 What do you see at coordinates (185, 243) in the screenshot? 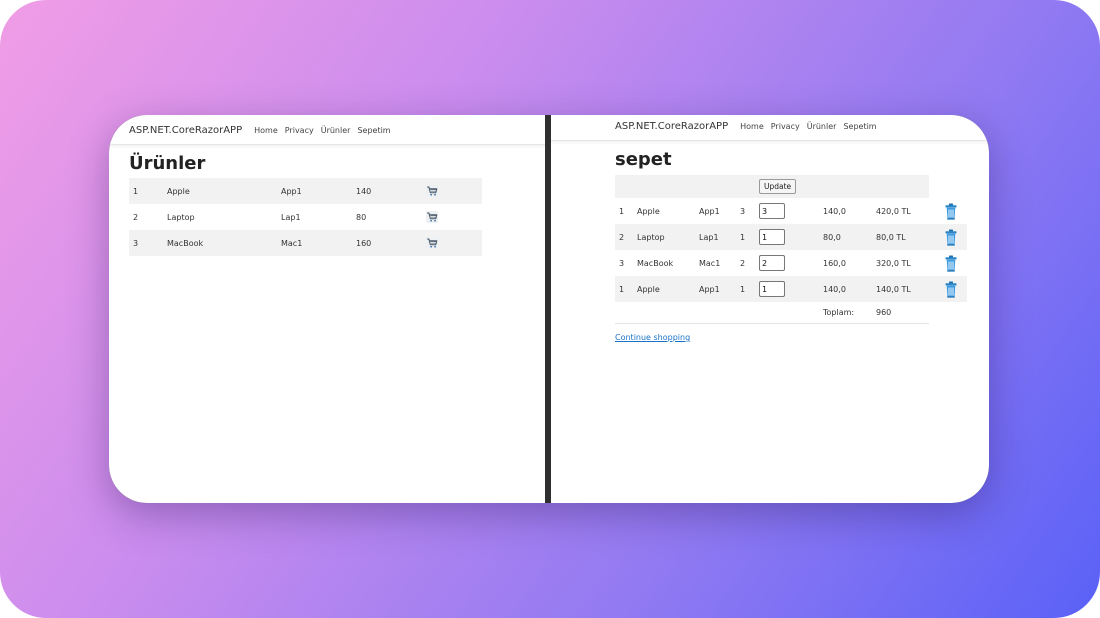
I see `product-name: MacBook` at bounding box center [185, 243].